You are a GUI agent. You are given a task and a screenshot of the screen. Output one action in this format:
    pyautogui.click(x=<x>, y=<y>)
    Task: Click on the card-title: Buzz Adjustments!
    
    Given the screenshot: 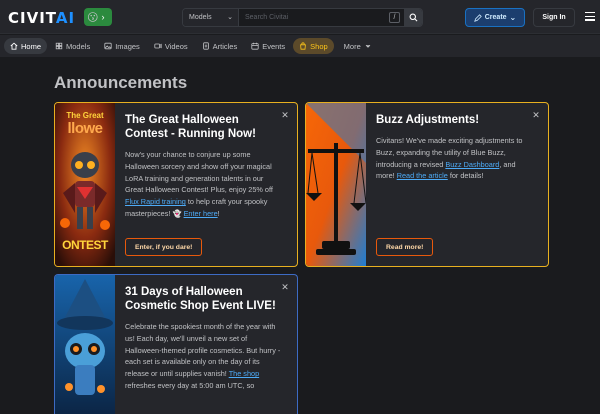 What is the action you would take?
    pyautogui.click(x=428, y=120)
    